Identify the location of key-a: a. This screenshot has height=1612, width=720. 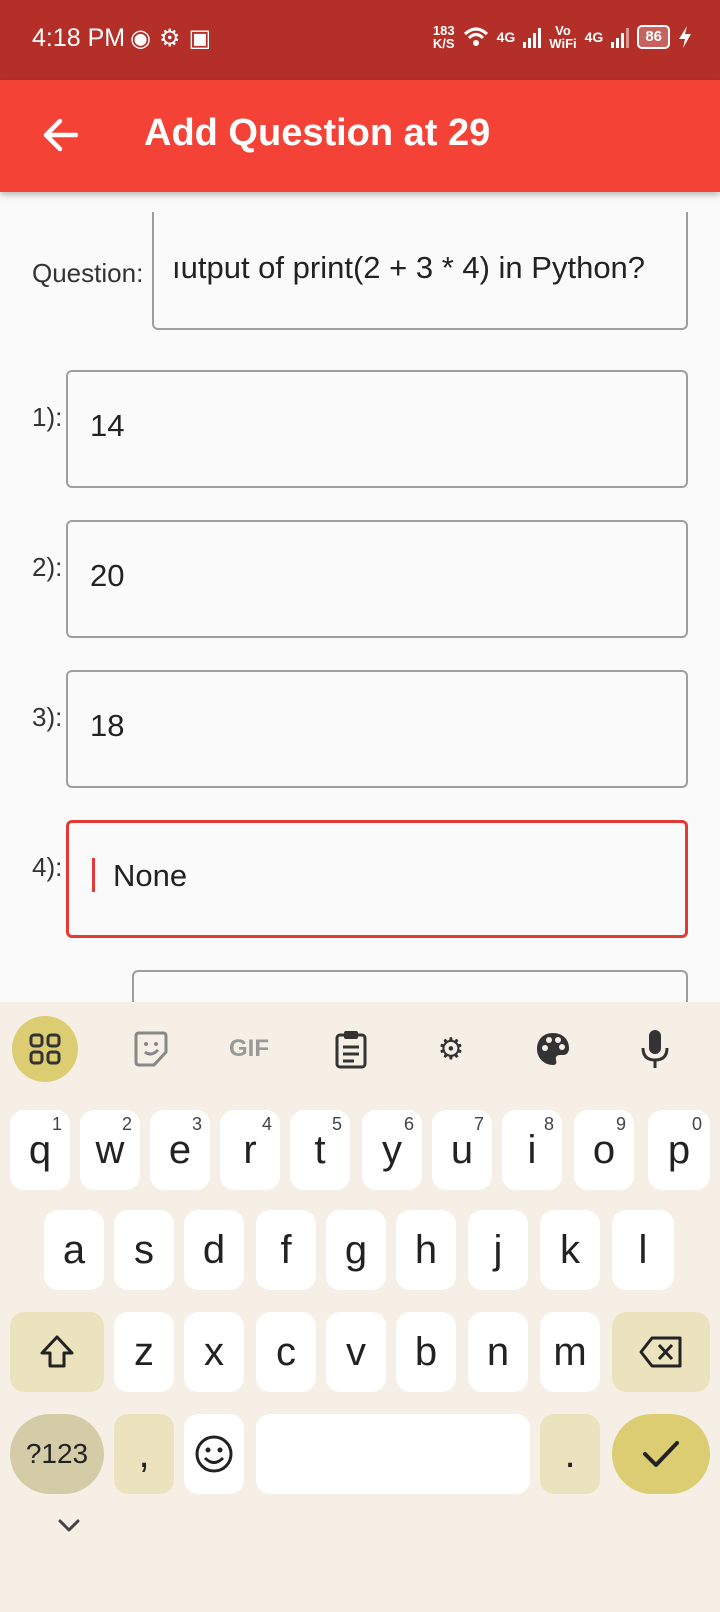
(74, 1250).